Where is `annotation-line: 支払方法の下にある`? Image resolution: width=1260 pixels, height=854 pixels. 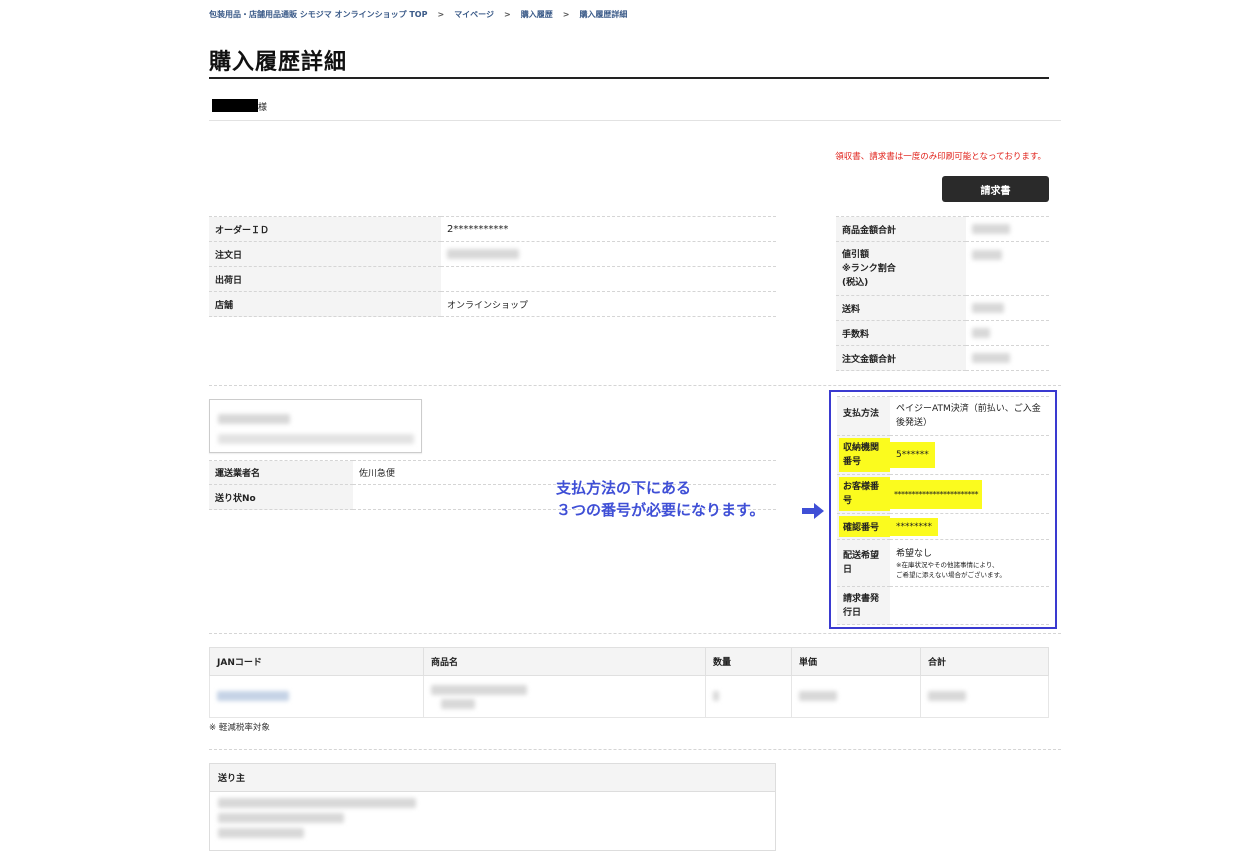 annotation-line: 支払方法の下にある is located at coordinates (624, 488).